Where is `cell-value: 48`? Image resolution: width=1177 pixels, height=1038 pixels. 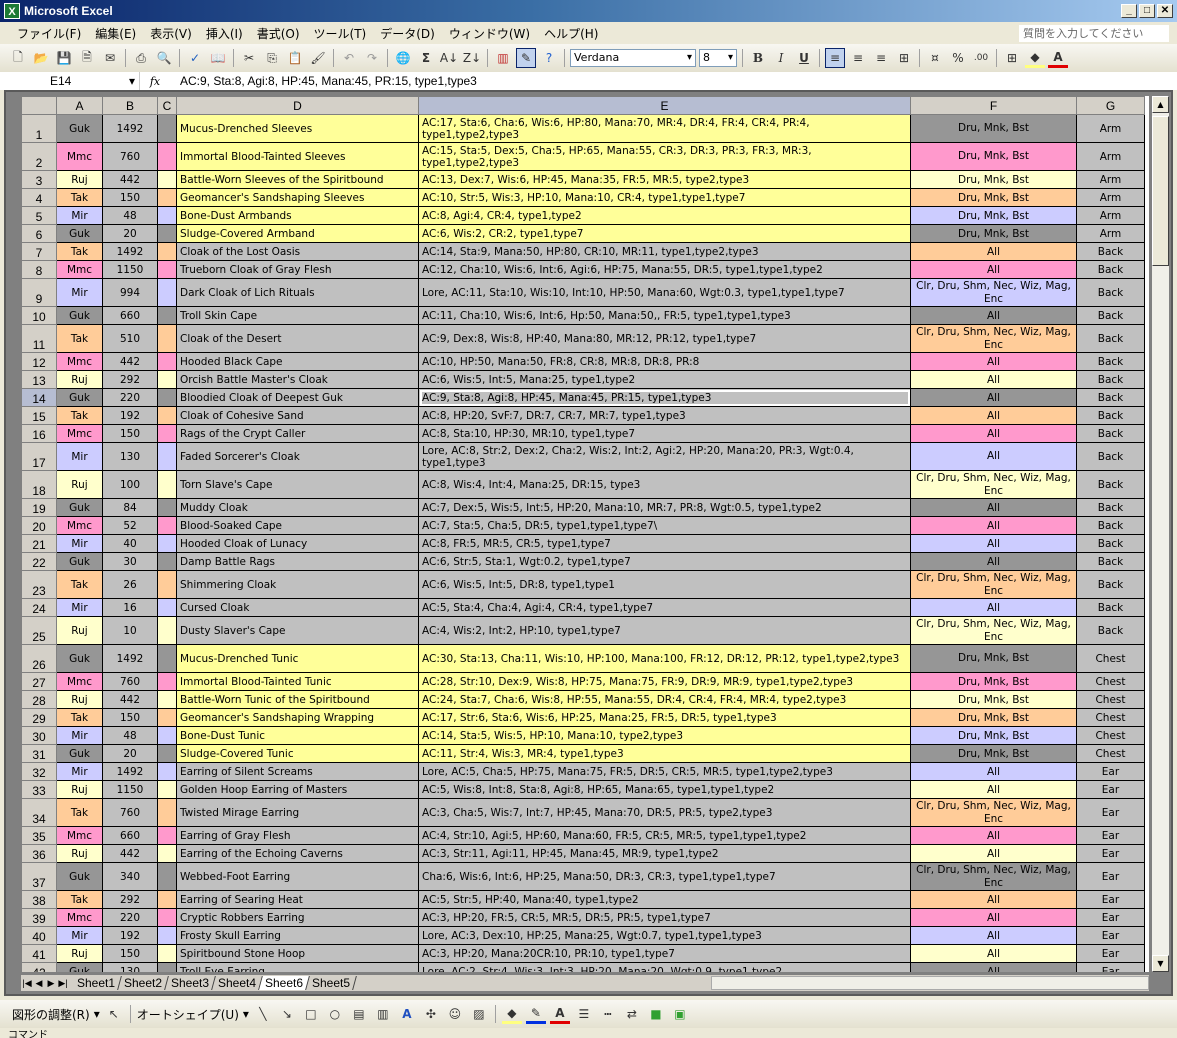 cell-value: 48 is located at coordinates (130, 215).